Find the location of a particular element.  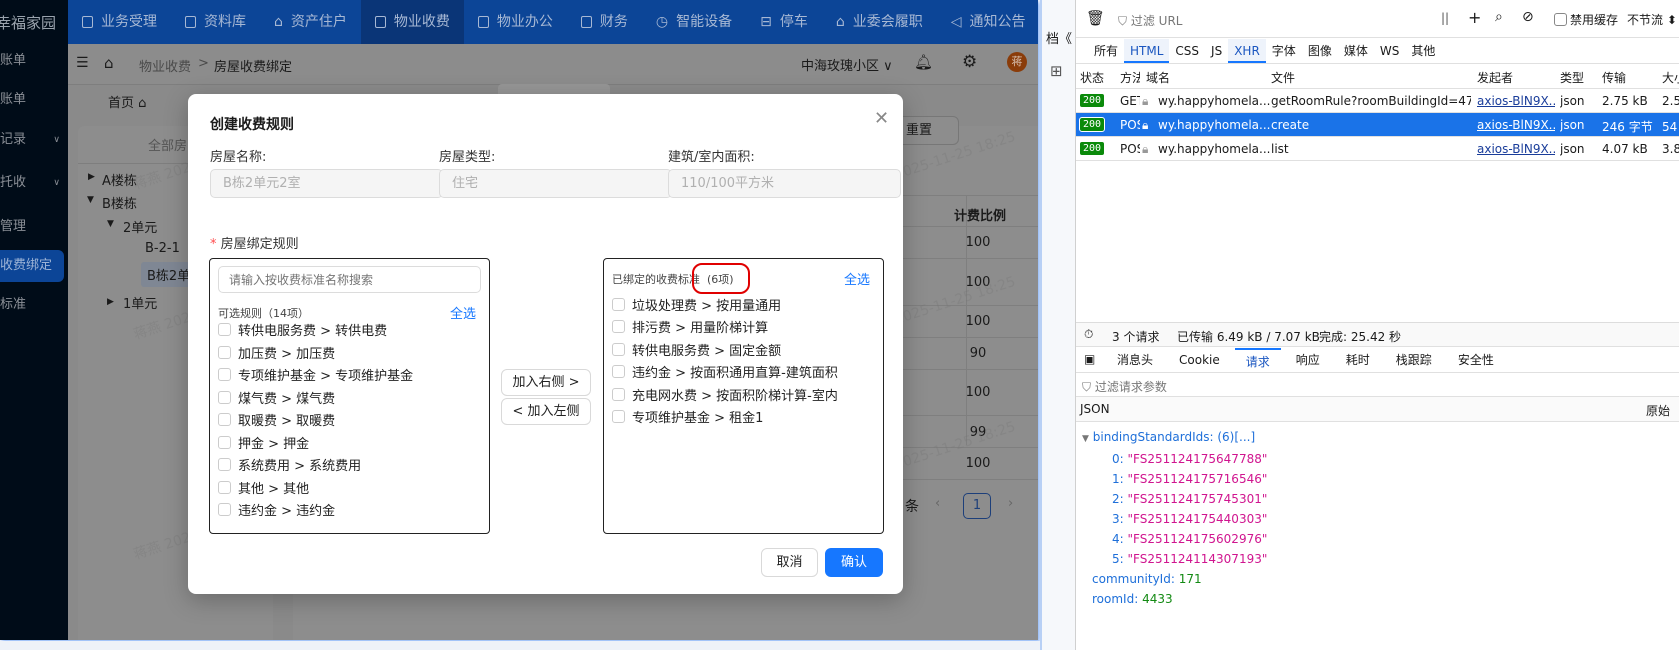

rule-item: 违约金 > 违约金 is located at coordinates (276, 509).